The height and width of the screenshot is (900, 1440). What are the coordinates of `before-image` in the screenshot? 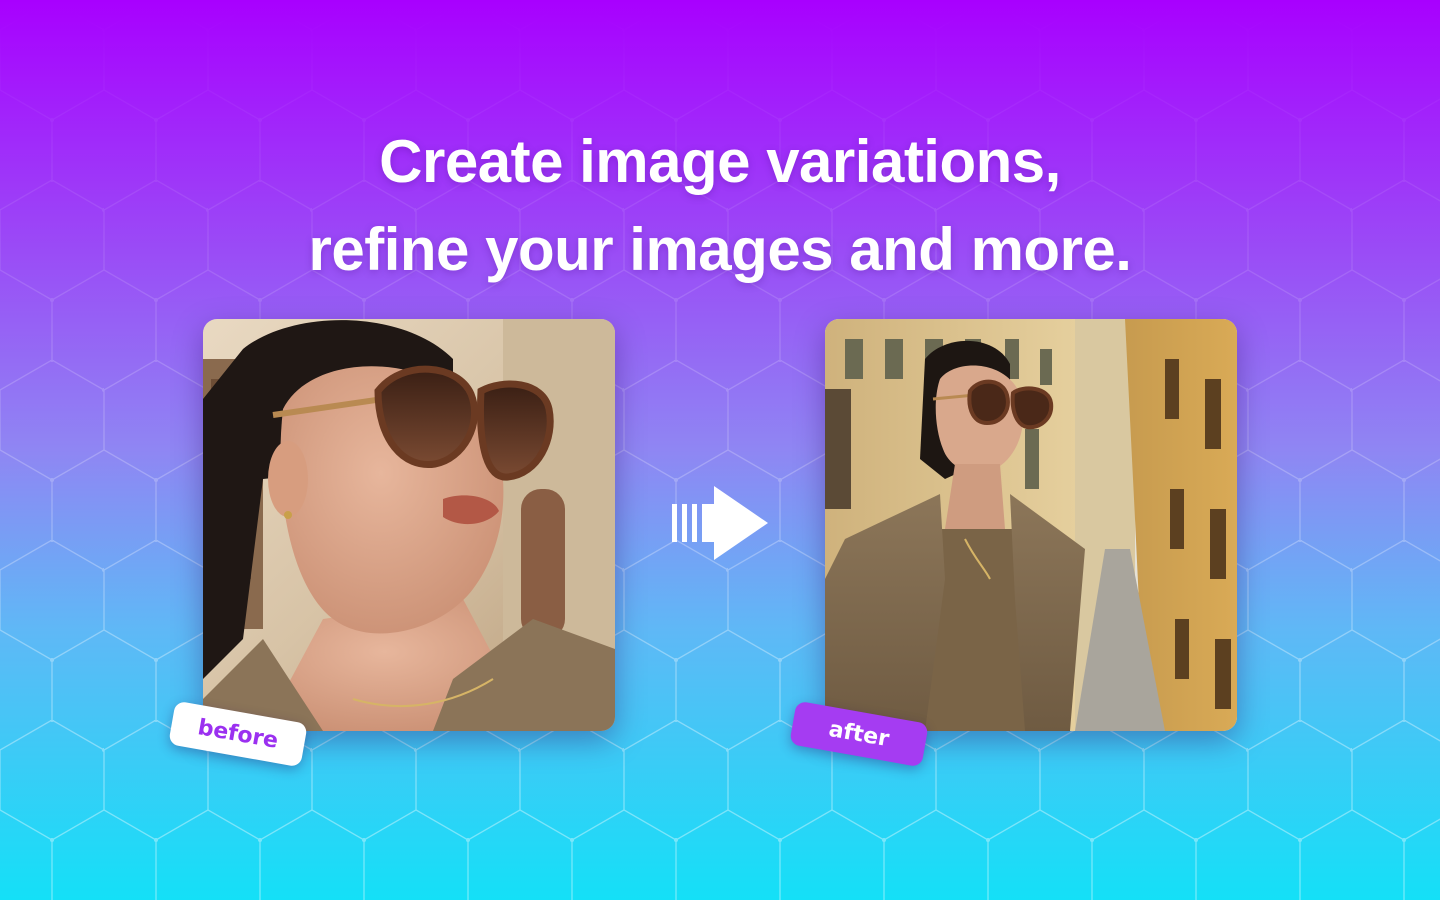 It's located at (409, 525).